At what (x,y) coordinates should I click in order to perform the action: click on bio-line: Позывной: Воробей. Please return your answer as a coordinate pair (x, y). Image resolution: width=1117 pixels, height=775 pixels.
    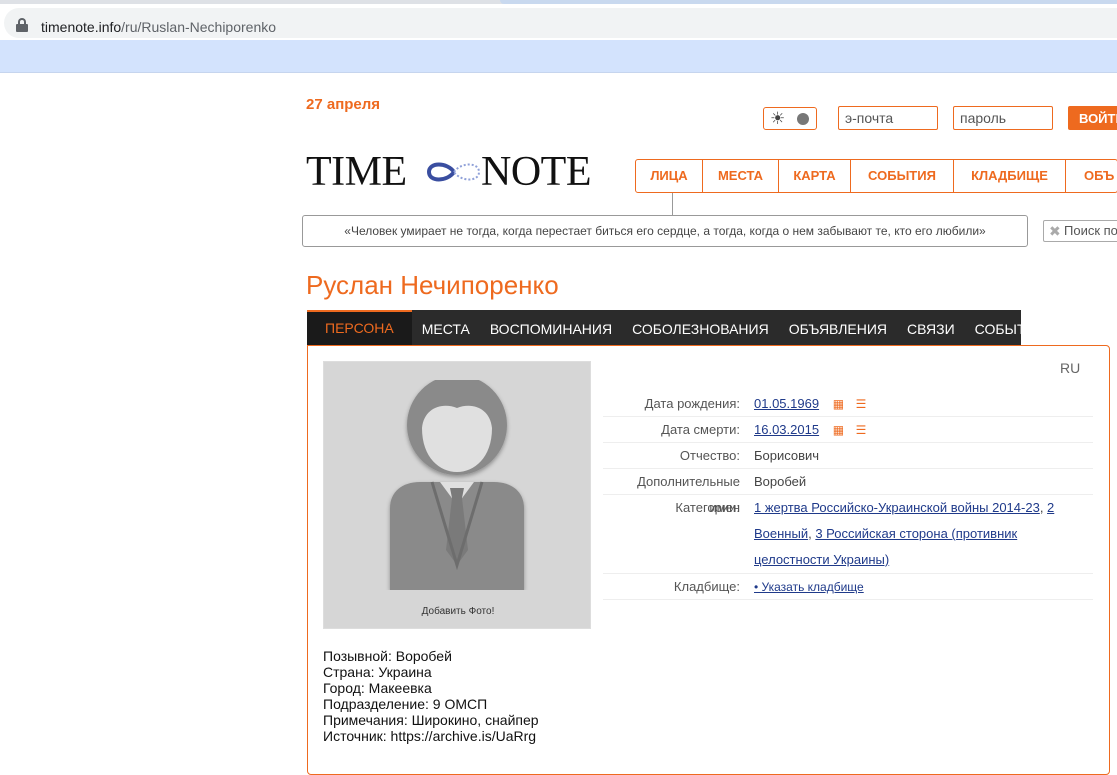
    Looking at the image, I should click on (387, 656).